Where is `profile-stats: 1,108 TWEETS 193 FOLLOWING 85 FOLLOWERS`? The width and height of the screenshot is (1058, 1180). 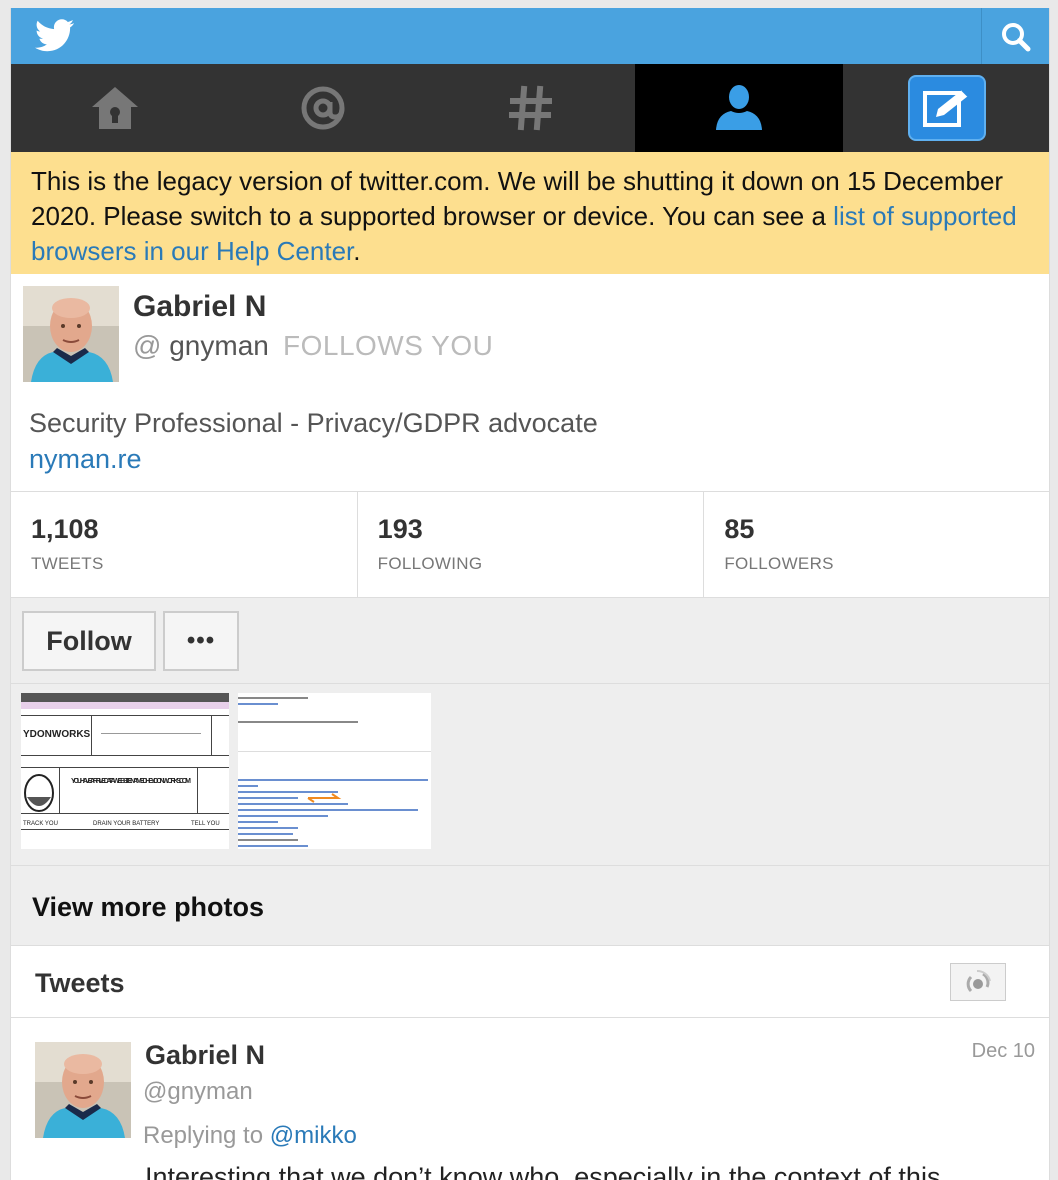
profile-stats: 1,108 TWEETS 193 FOLLOWING 85 FOLLOWERS is located at coordinates (530, 545).